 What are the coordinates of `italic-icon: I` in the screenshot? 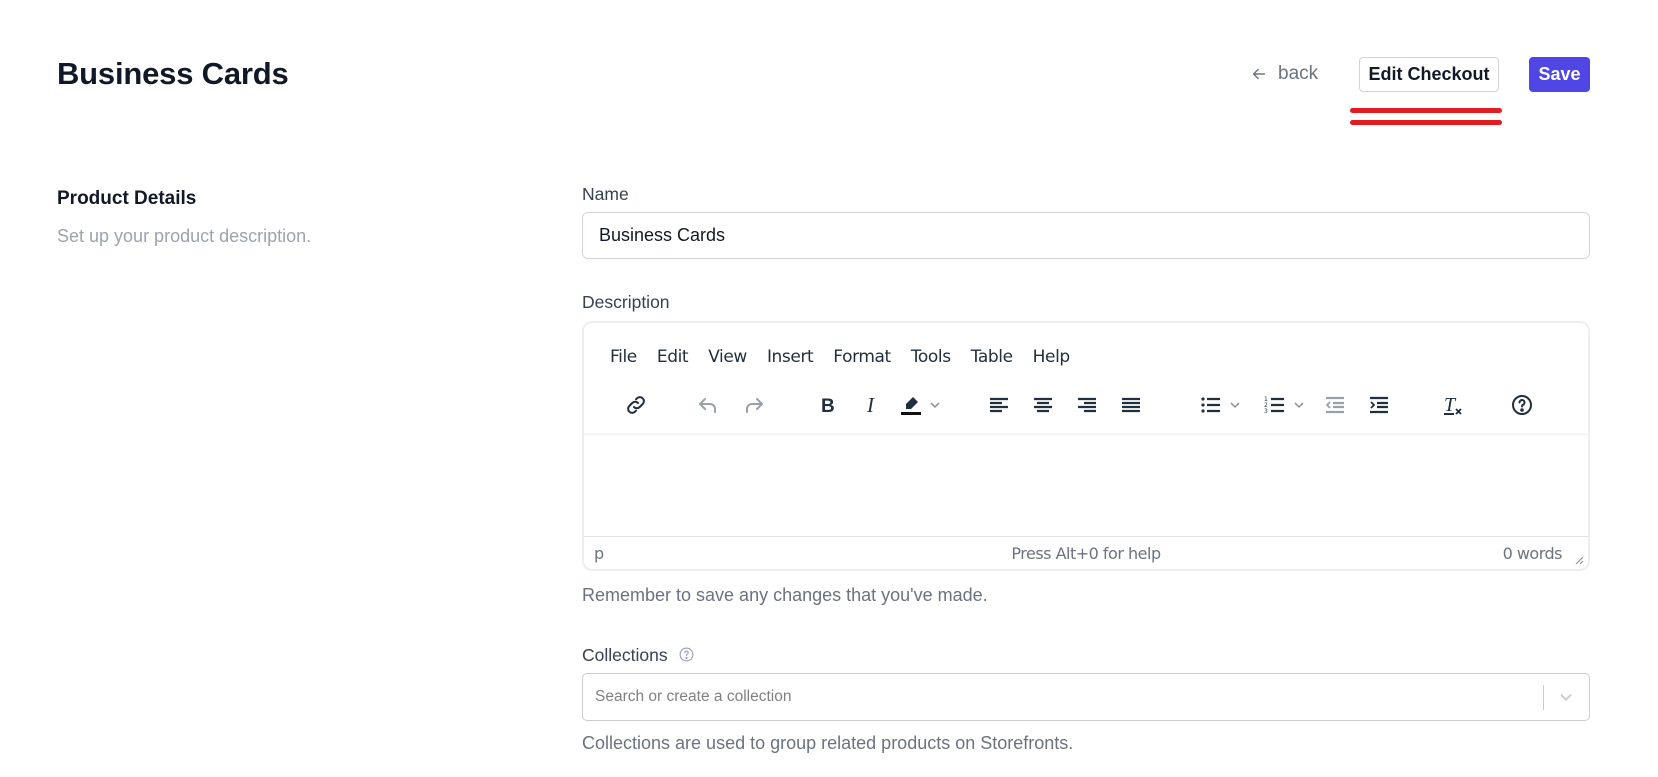 It's located at (870, 405).